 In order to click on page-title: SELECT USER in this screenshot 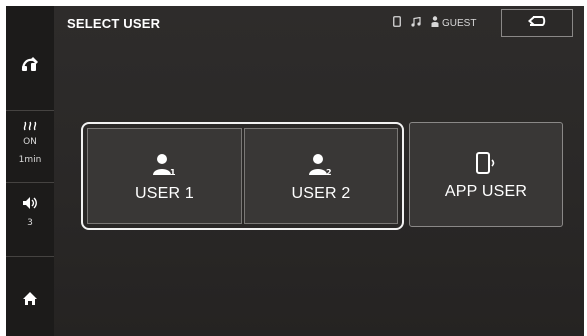, I will do `click(114, 23)`.